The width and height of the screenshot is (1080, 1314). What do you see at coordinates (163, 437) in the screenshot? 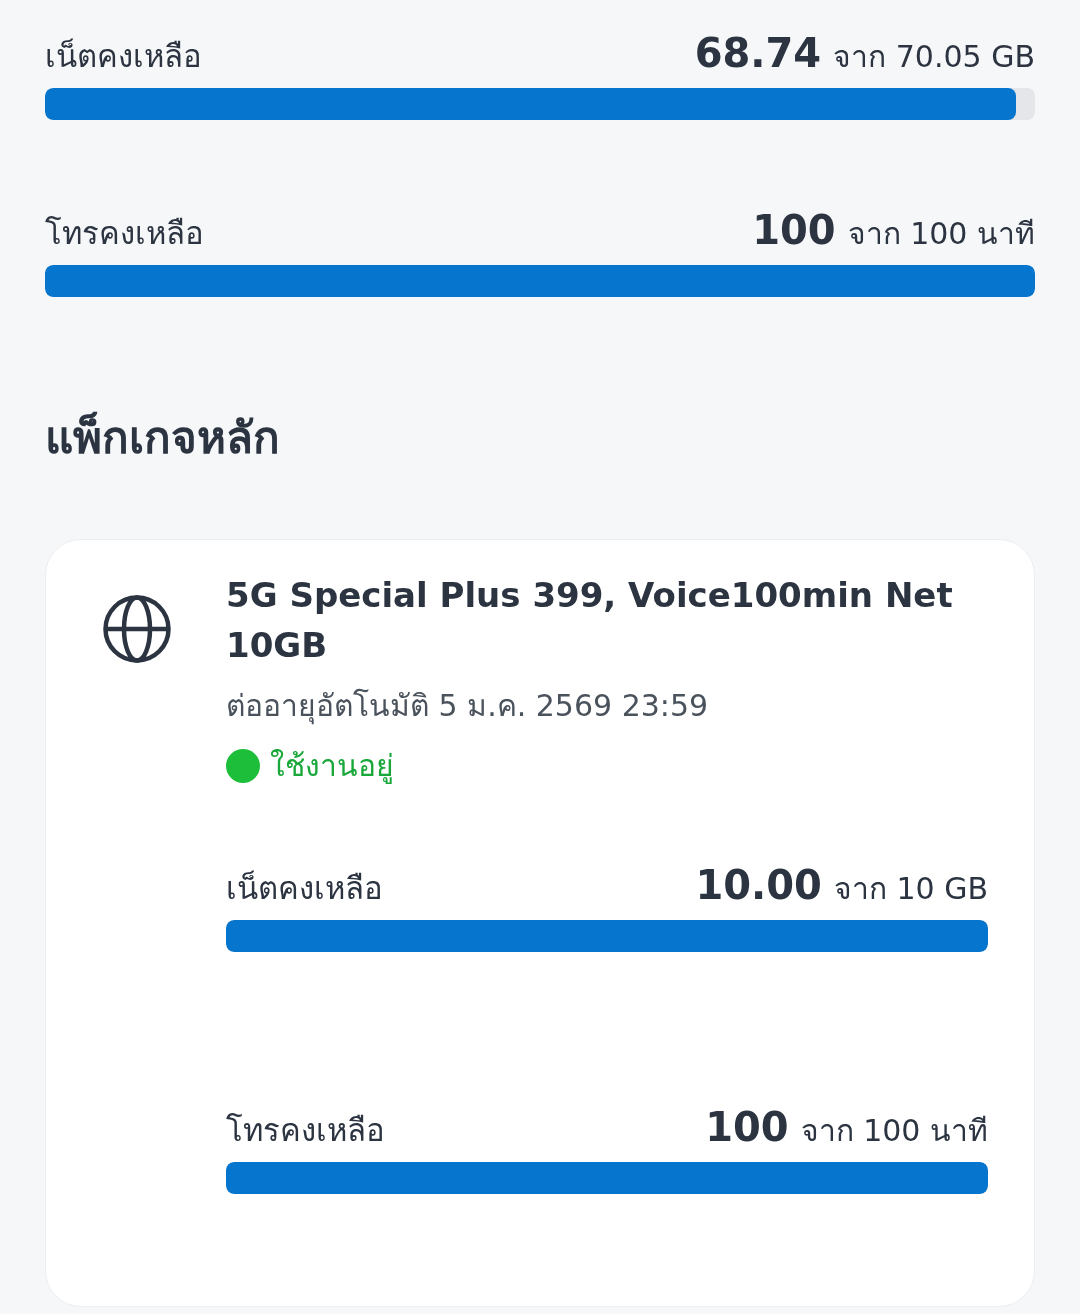
I see `section-heading: แพ็กเกจหลัก` at bounding box center [163, 437].